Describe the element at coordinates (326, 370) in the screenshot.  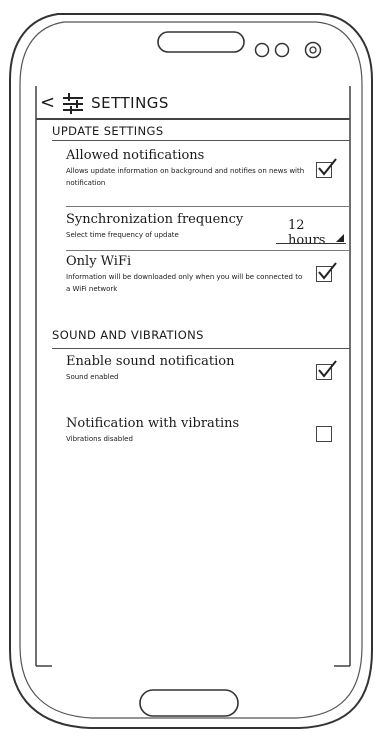
I see `enable-sound-checkbox` at that location.